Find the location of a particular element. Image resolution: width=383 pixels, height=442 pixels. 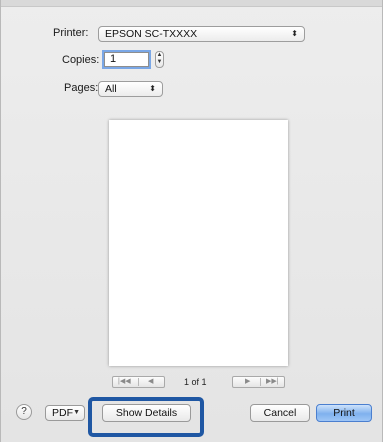

first-page-icon: |◀◀ is located at coordinates (124, 382).